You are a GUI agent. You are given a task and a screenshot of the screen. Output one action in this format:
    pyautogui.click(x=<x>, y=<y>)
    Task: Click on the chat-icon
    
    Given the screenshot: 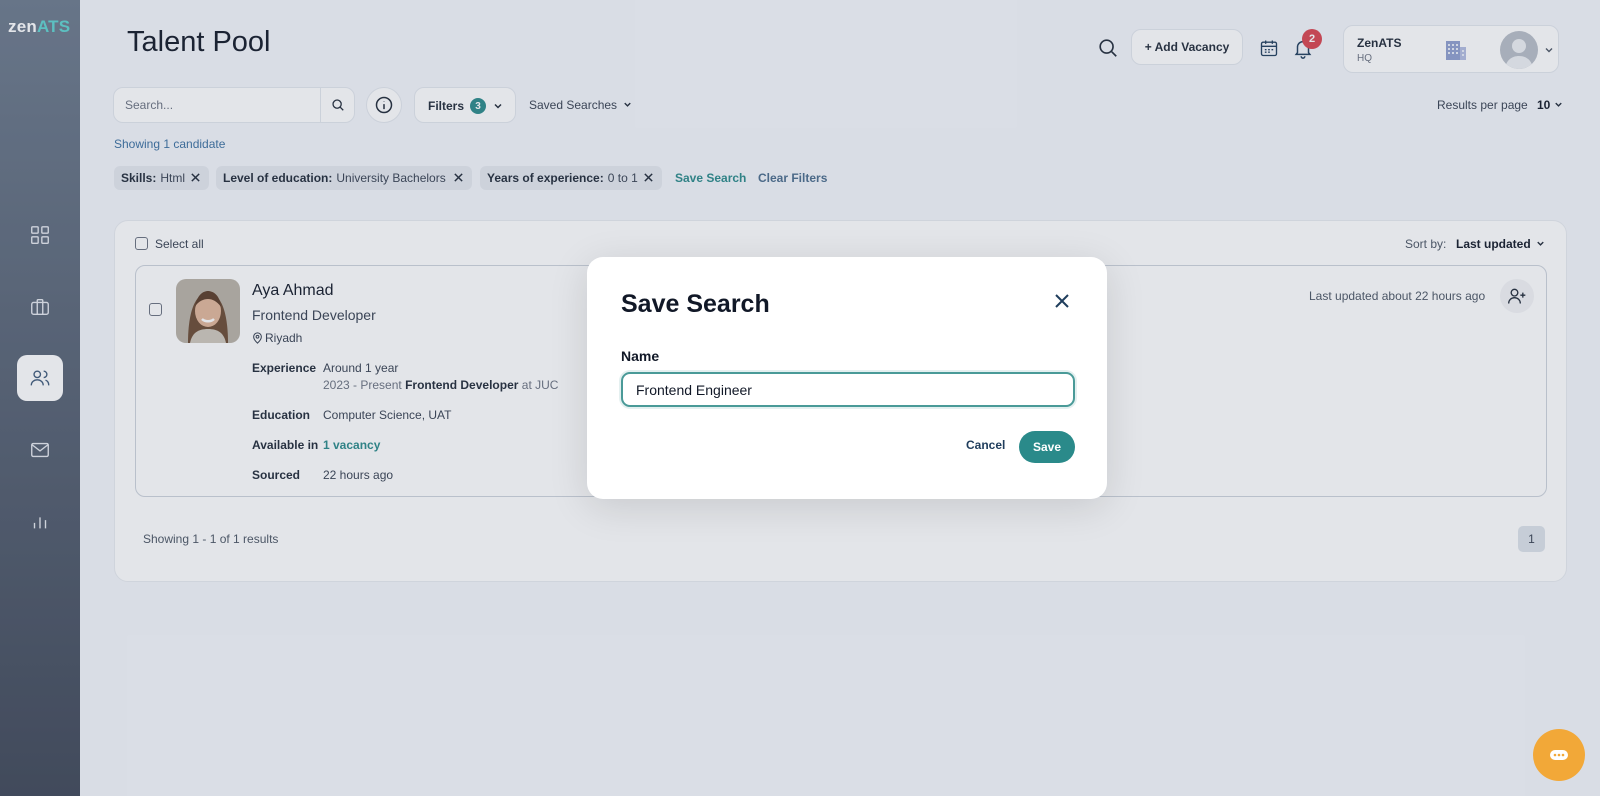 What is the action you would take?
    pyautogui.click(x=1559, y=755)
    